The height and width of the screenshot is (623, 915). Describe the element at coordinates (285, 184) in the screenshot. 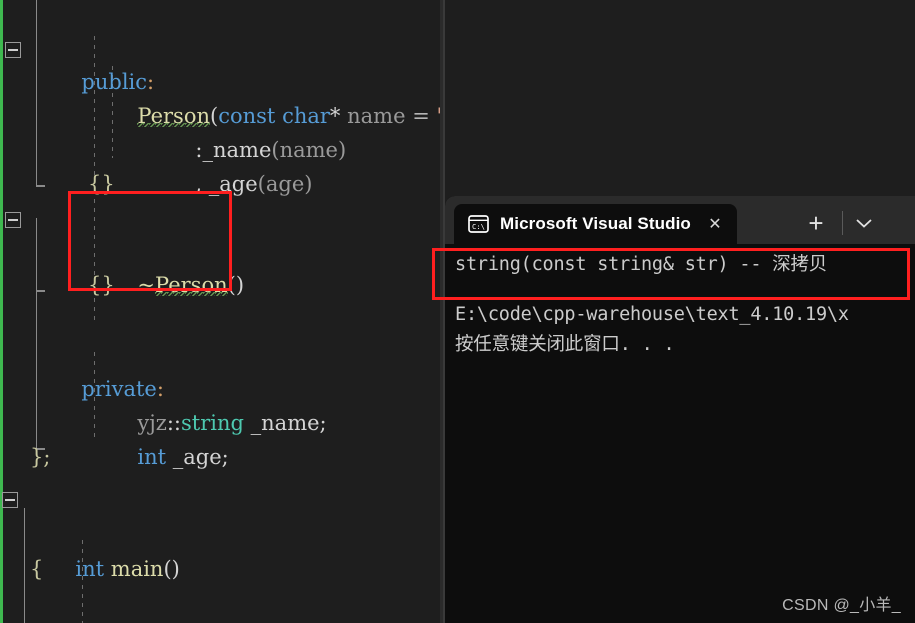

I see `token-init-age-arg: (age)` at that location.